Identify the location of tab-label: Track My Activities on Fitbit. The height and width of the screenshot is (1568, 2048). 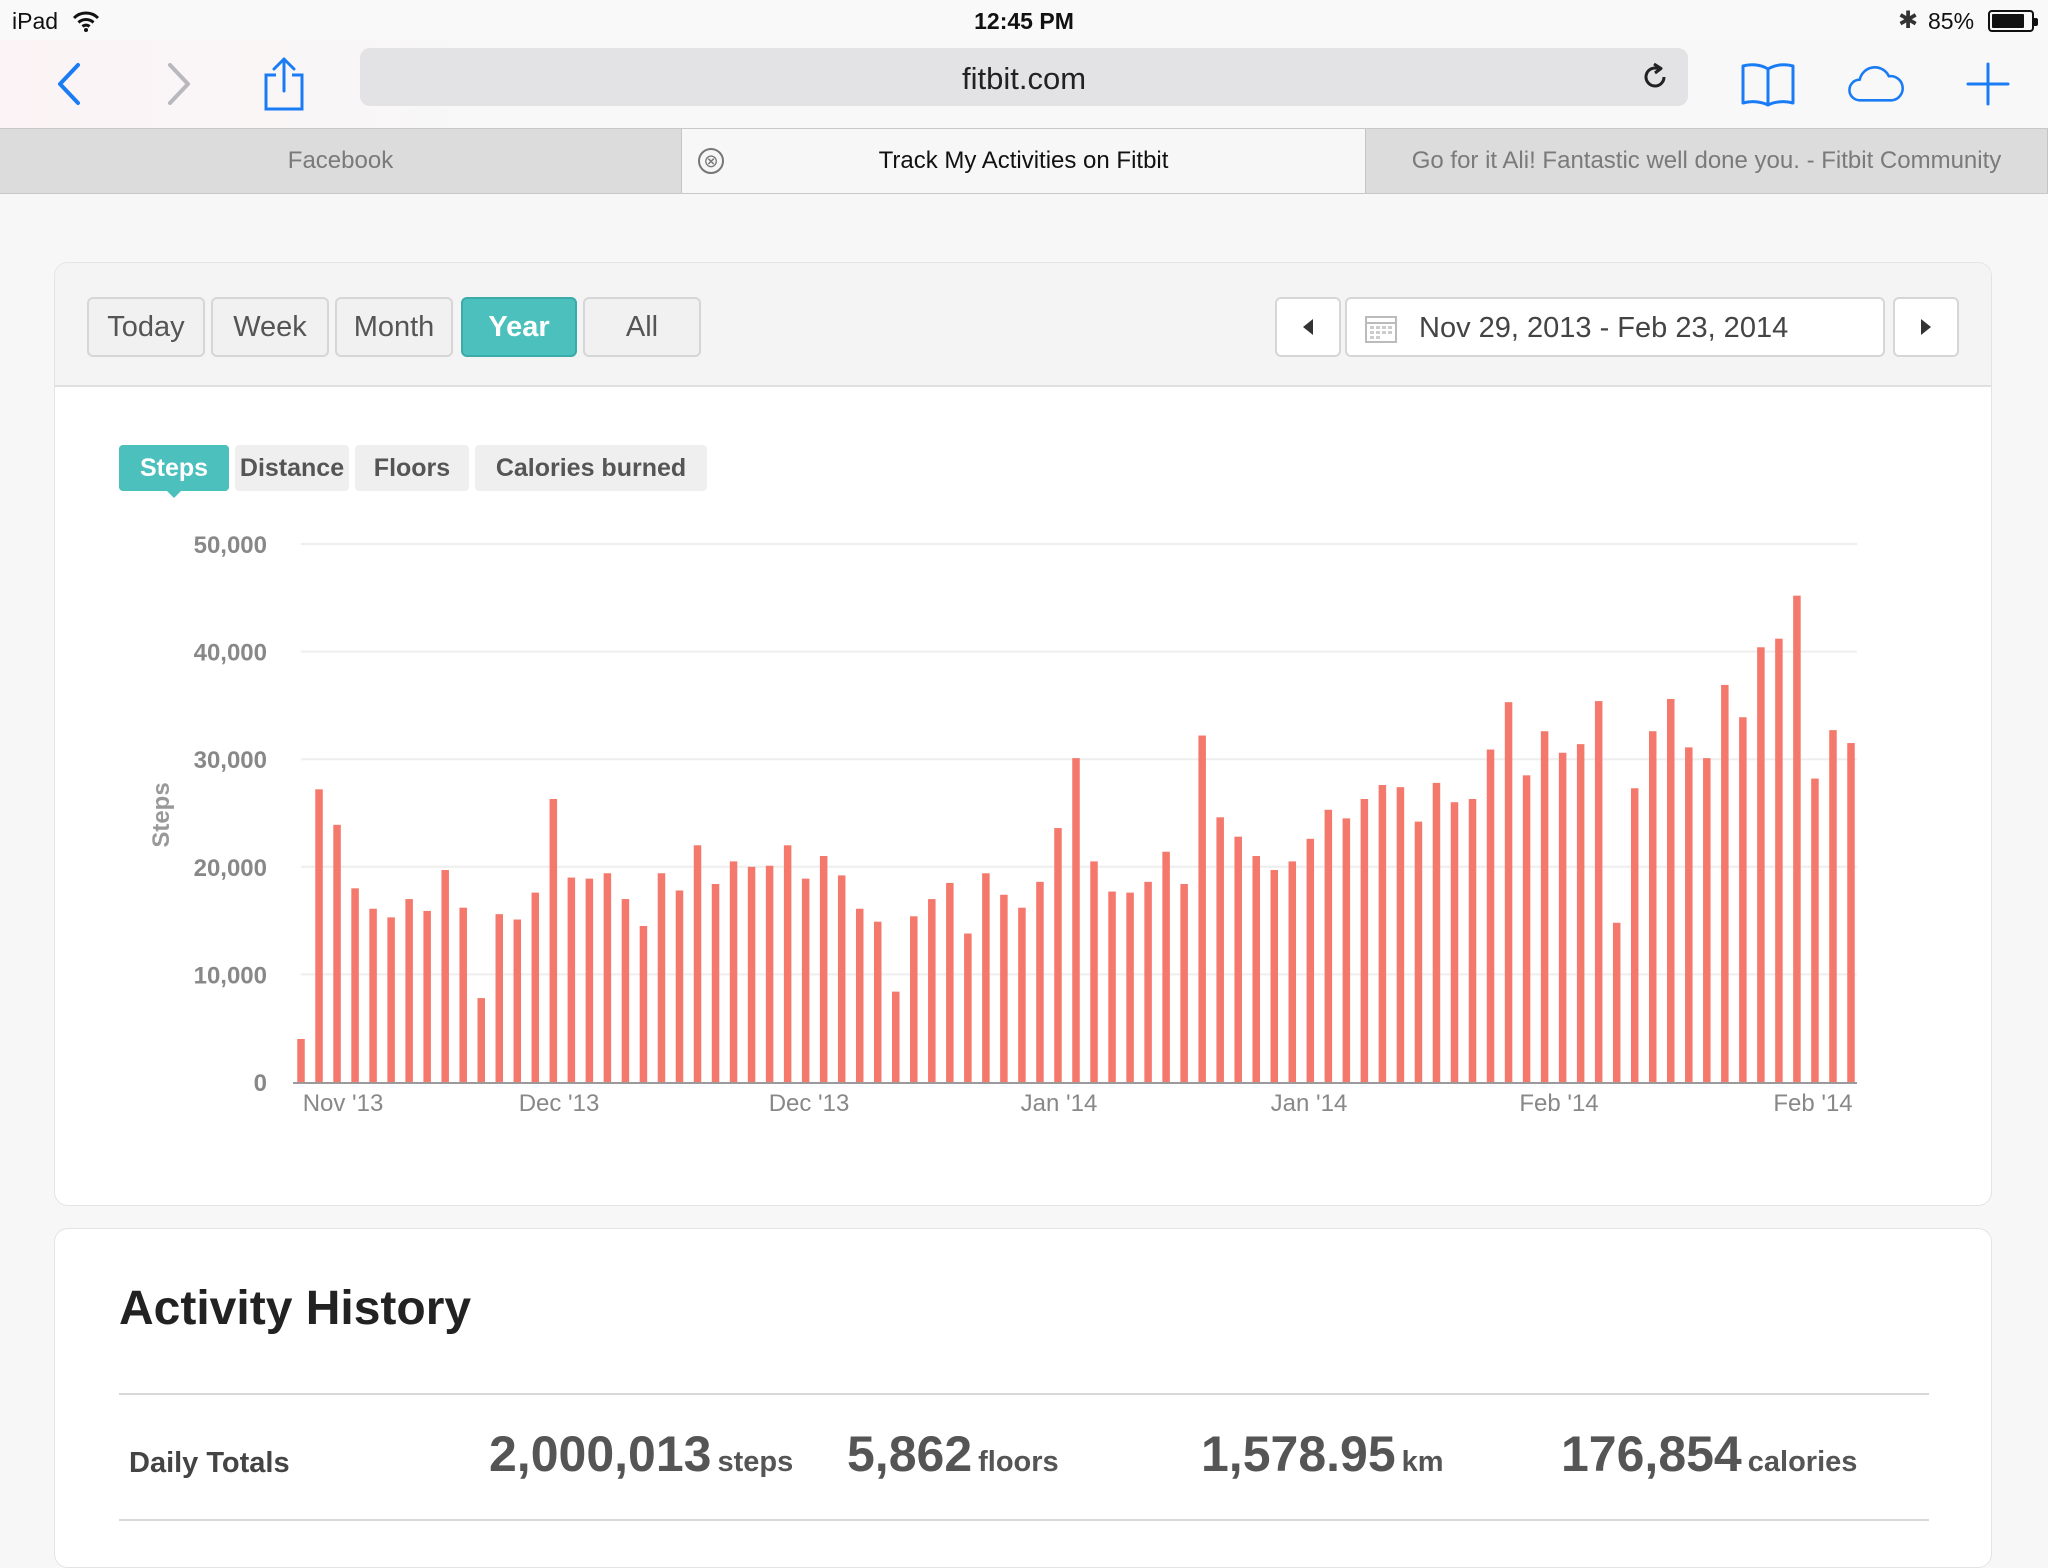
(1023, 160).